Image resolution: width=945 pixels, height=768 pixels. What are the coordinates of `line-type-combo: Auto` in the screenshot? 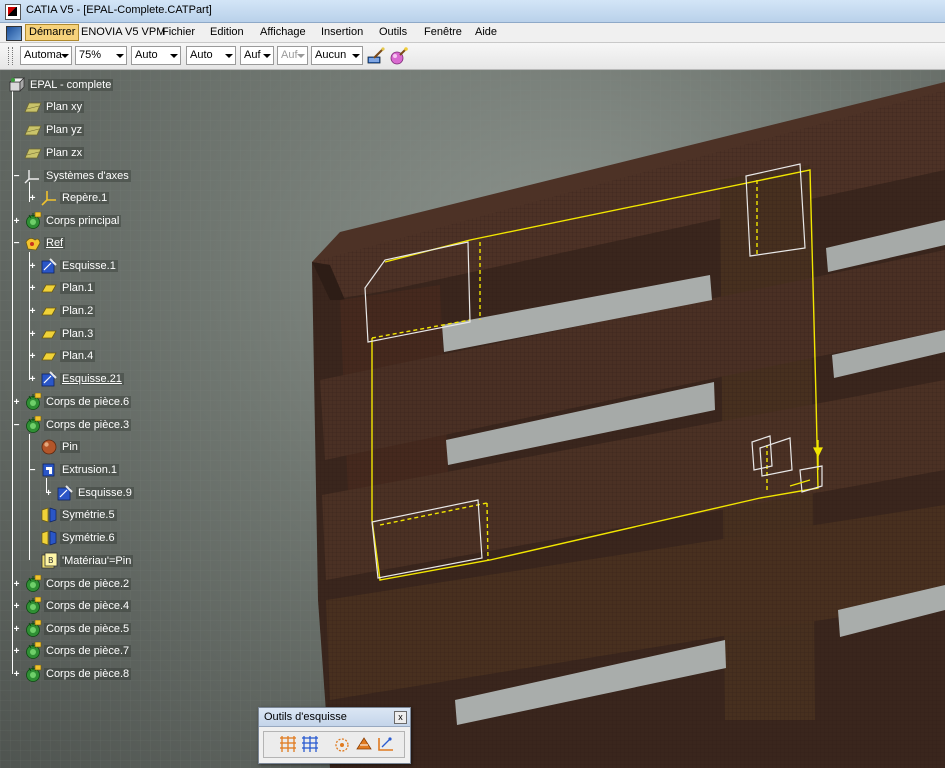 It's located at (211, 55).